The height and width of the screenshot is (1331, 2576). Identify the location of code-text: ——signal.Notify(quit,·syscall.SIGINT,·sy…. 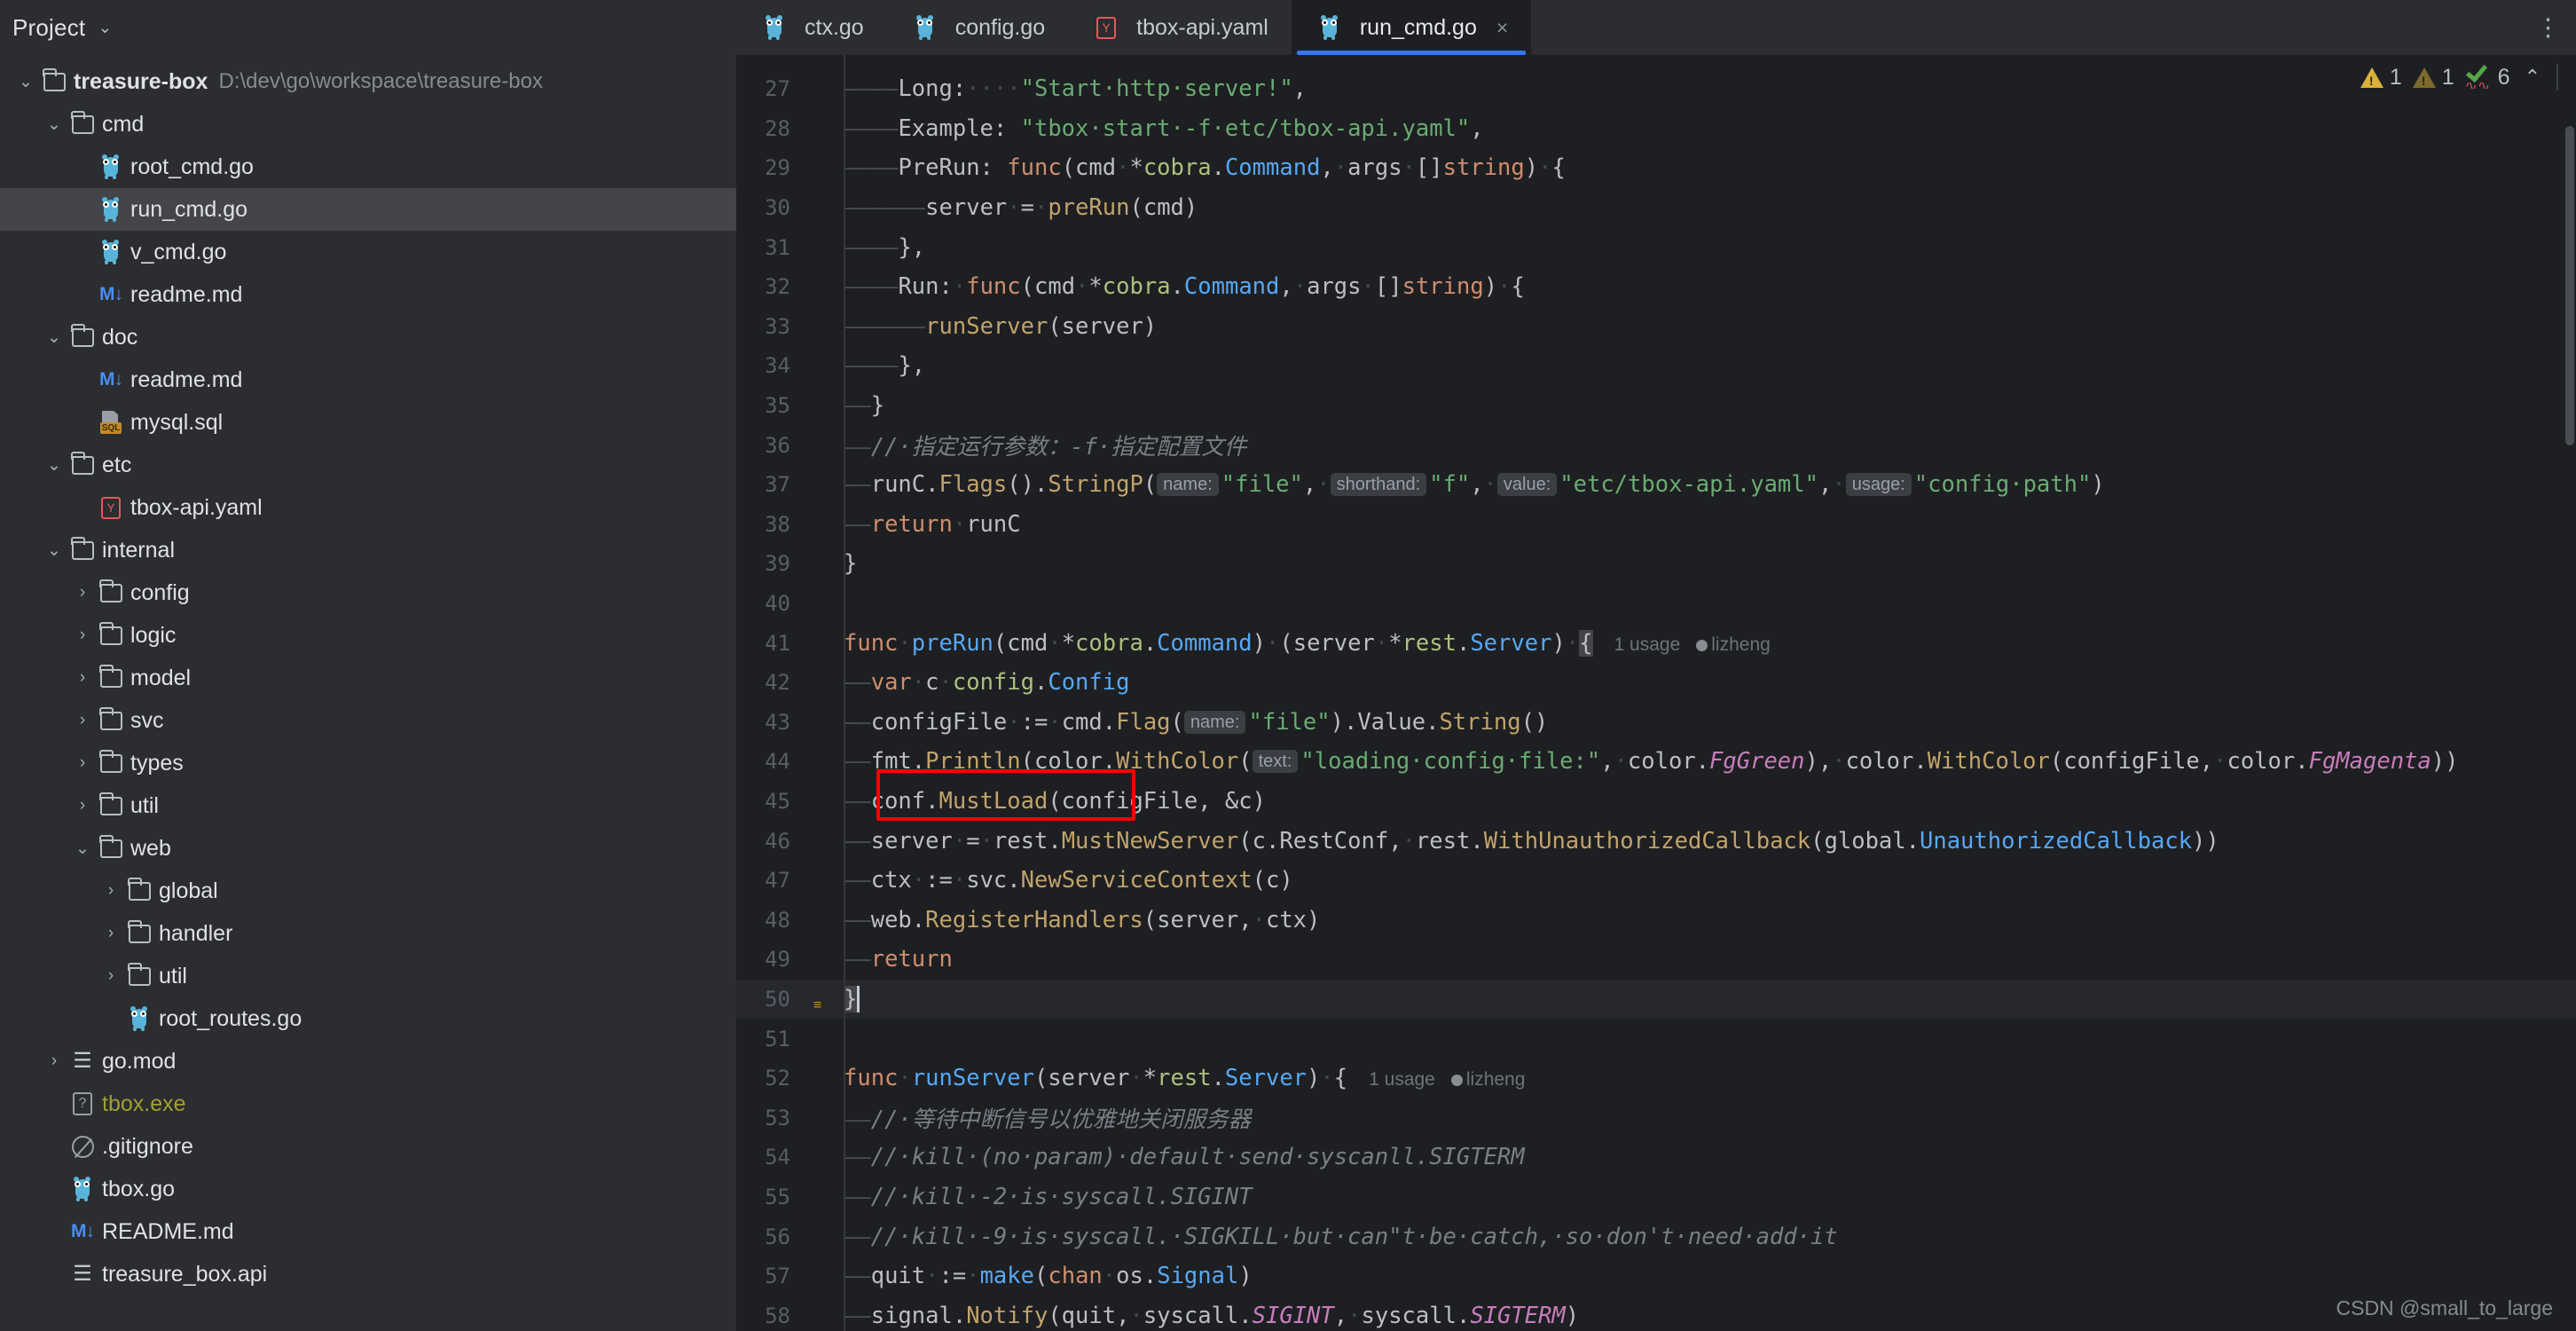
(1211, 1316).